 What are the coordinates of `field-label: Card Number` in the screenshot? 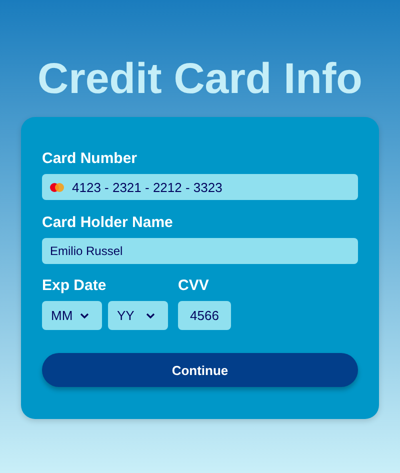 It's located at (90, 158).